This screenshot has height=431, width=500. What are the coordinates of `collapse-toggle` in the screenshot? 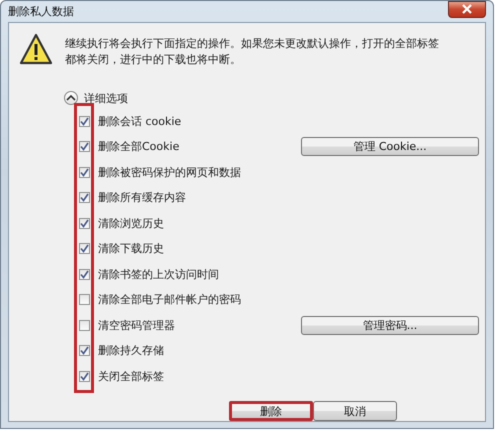 It's located at (71, 98).